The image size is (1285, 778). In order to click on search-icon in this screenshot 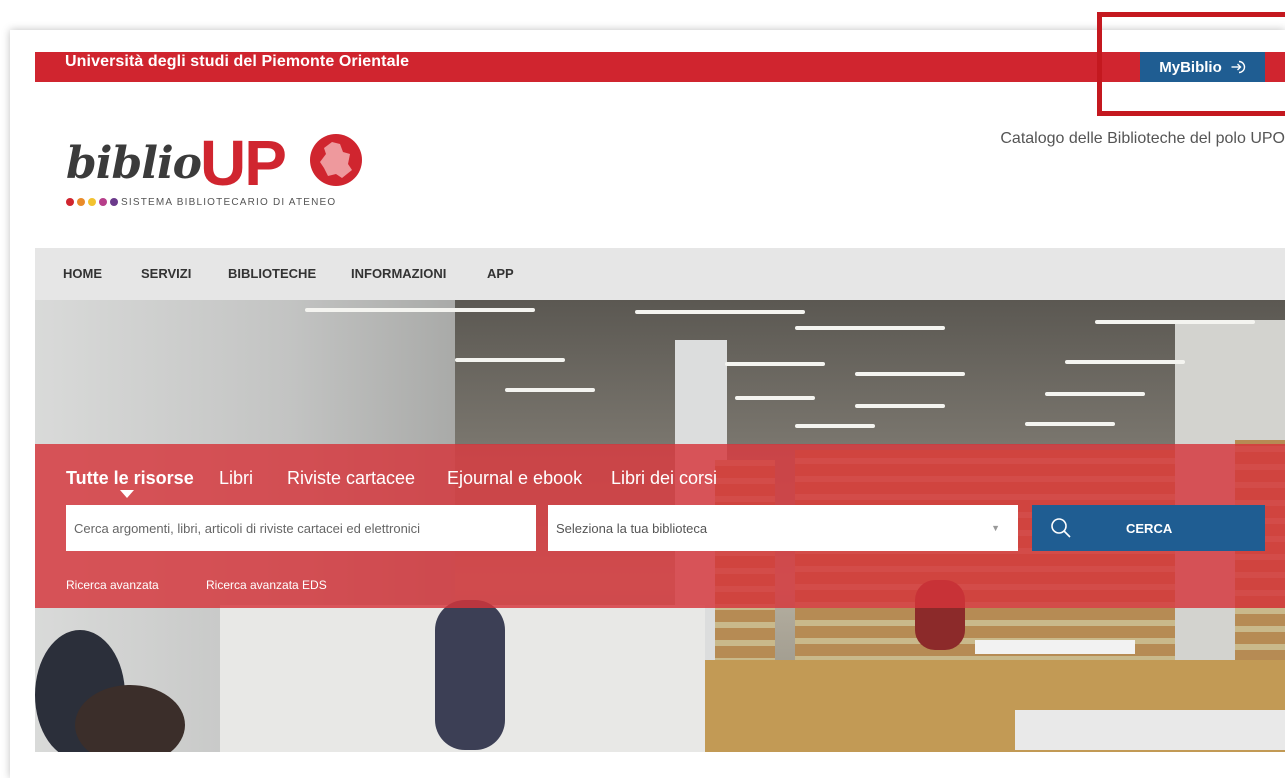, I will do `click(1061, 528)`.